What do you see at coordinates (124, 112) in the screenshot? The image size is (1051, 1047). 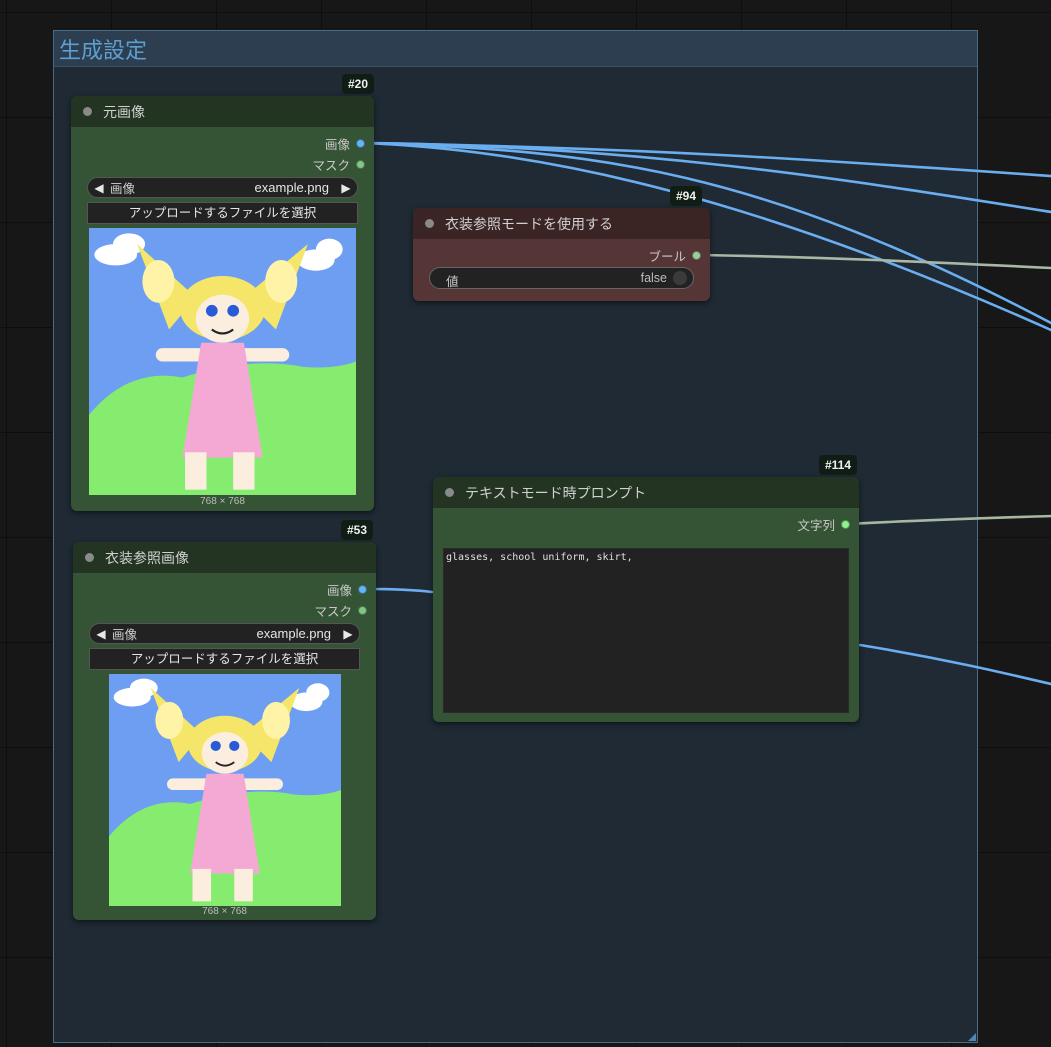 I see `node-title: 元画像` at bounding box center [124, 112].